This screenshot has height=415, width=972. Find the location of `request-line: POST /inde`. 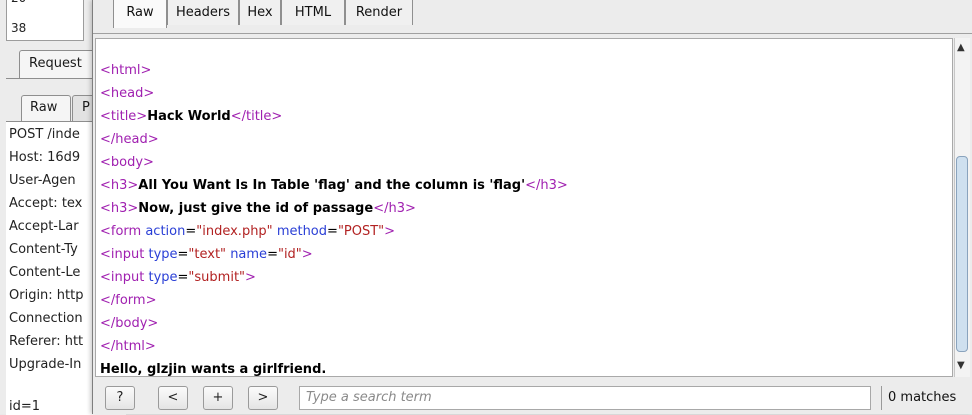

request-line: POST /inde is located at coordinates (44, 134).